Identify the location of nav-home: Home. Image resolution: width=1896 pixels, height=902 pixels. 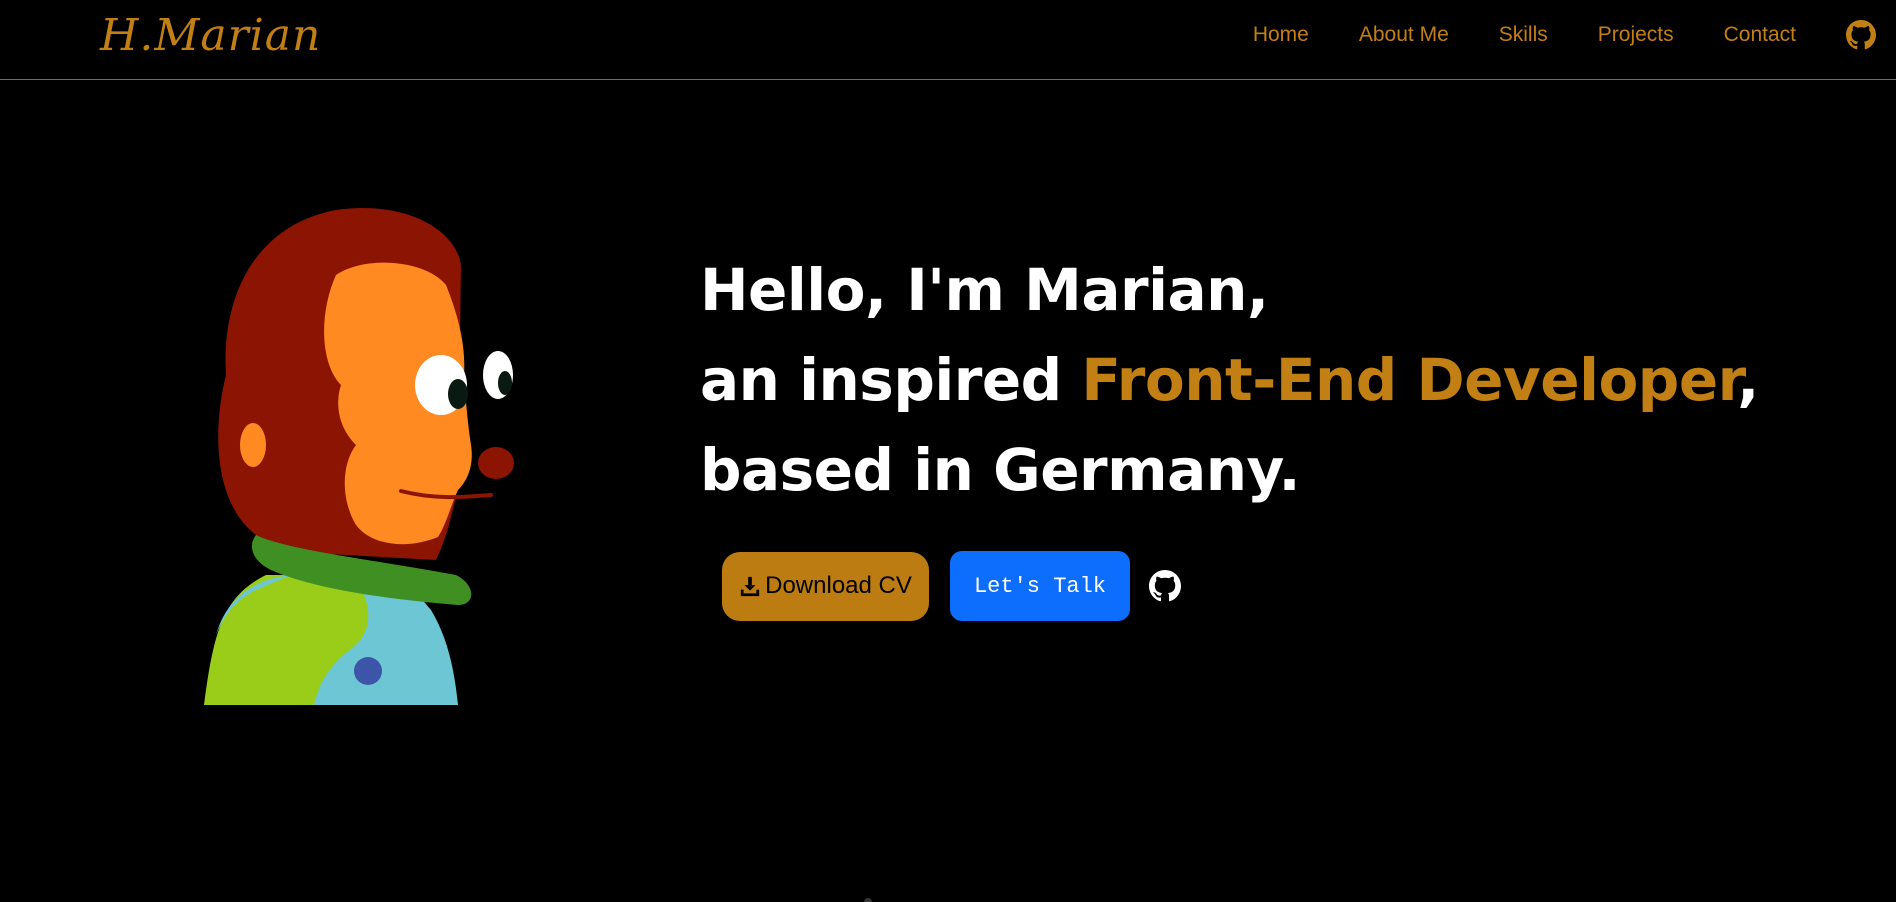
(1281, 35).